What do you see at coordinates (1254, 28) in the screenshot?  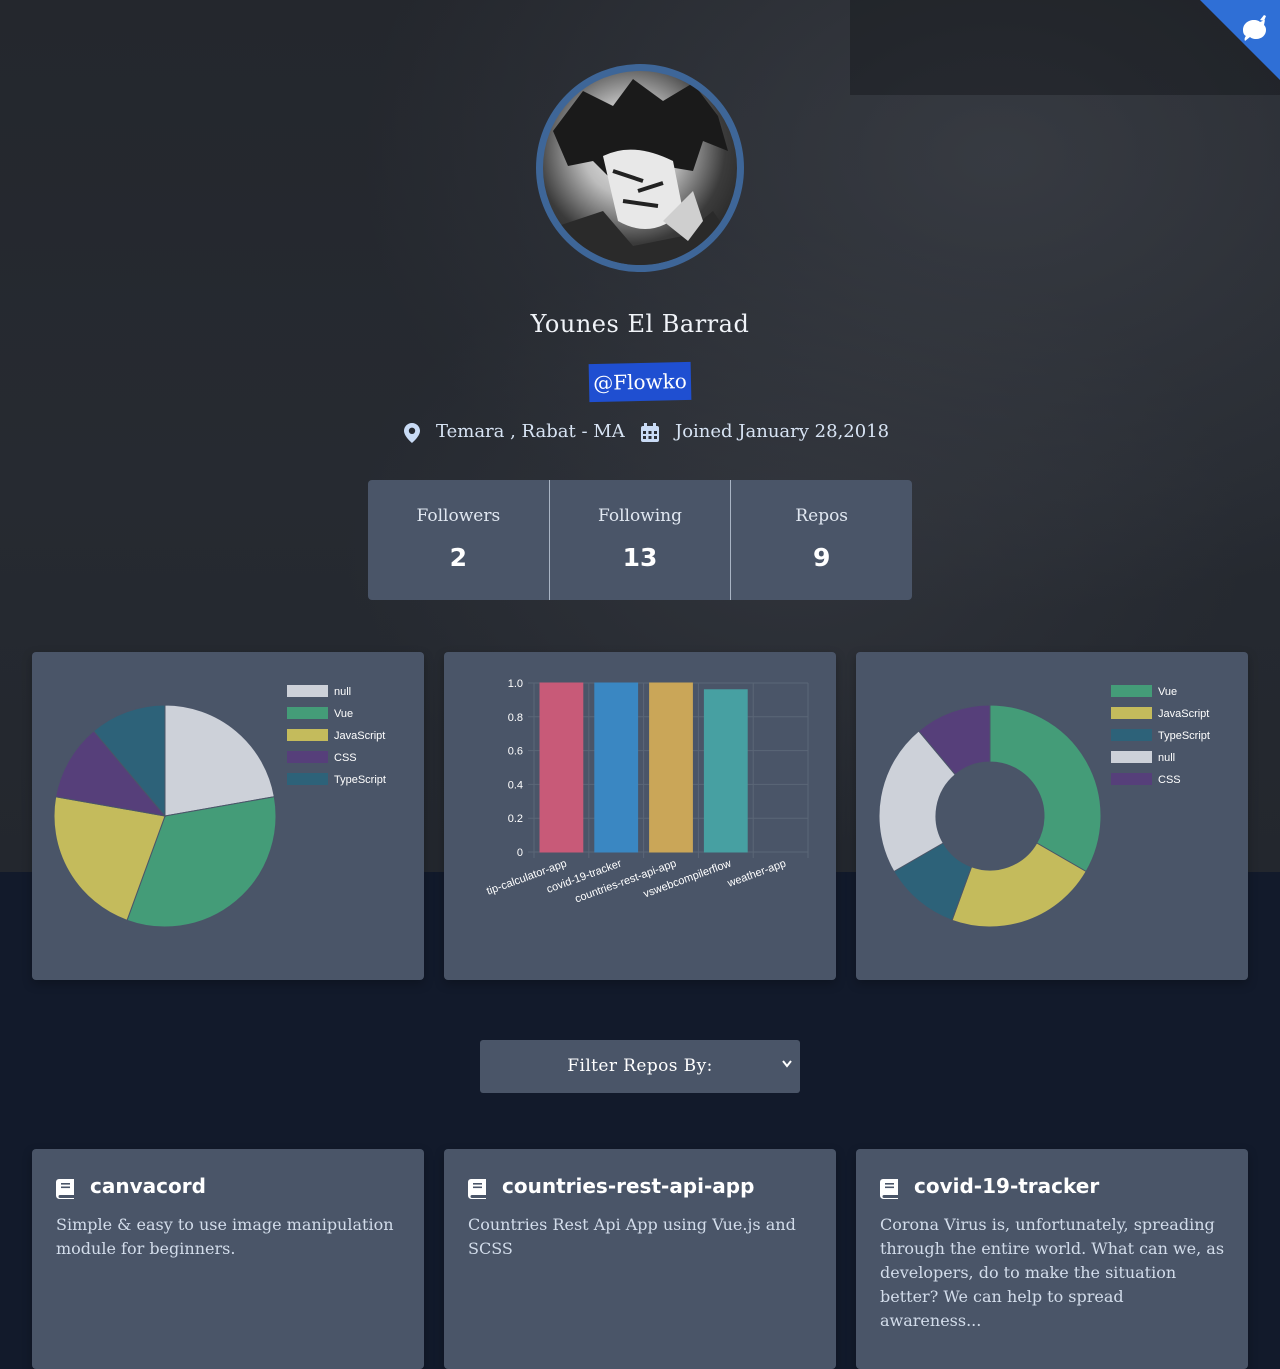 I see `github-octocat-icon` at bounding box center [1254, 28].